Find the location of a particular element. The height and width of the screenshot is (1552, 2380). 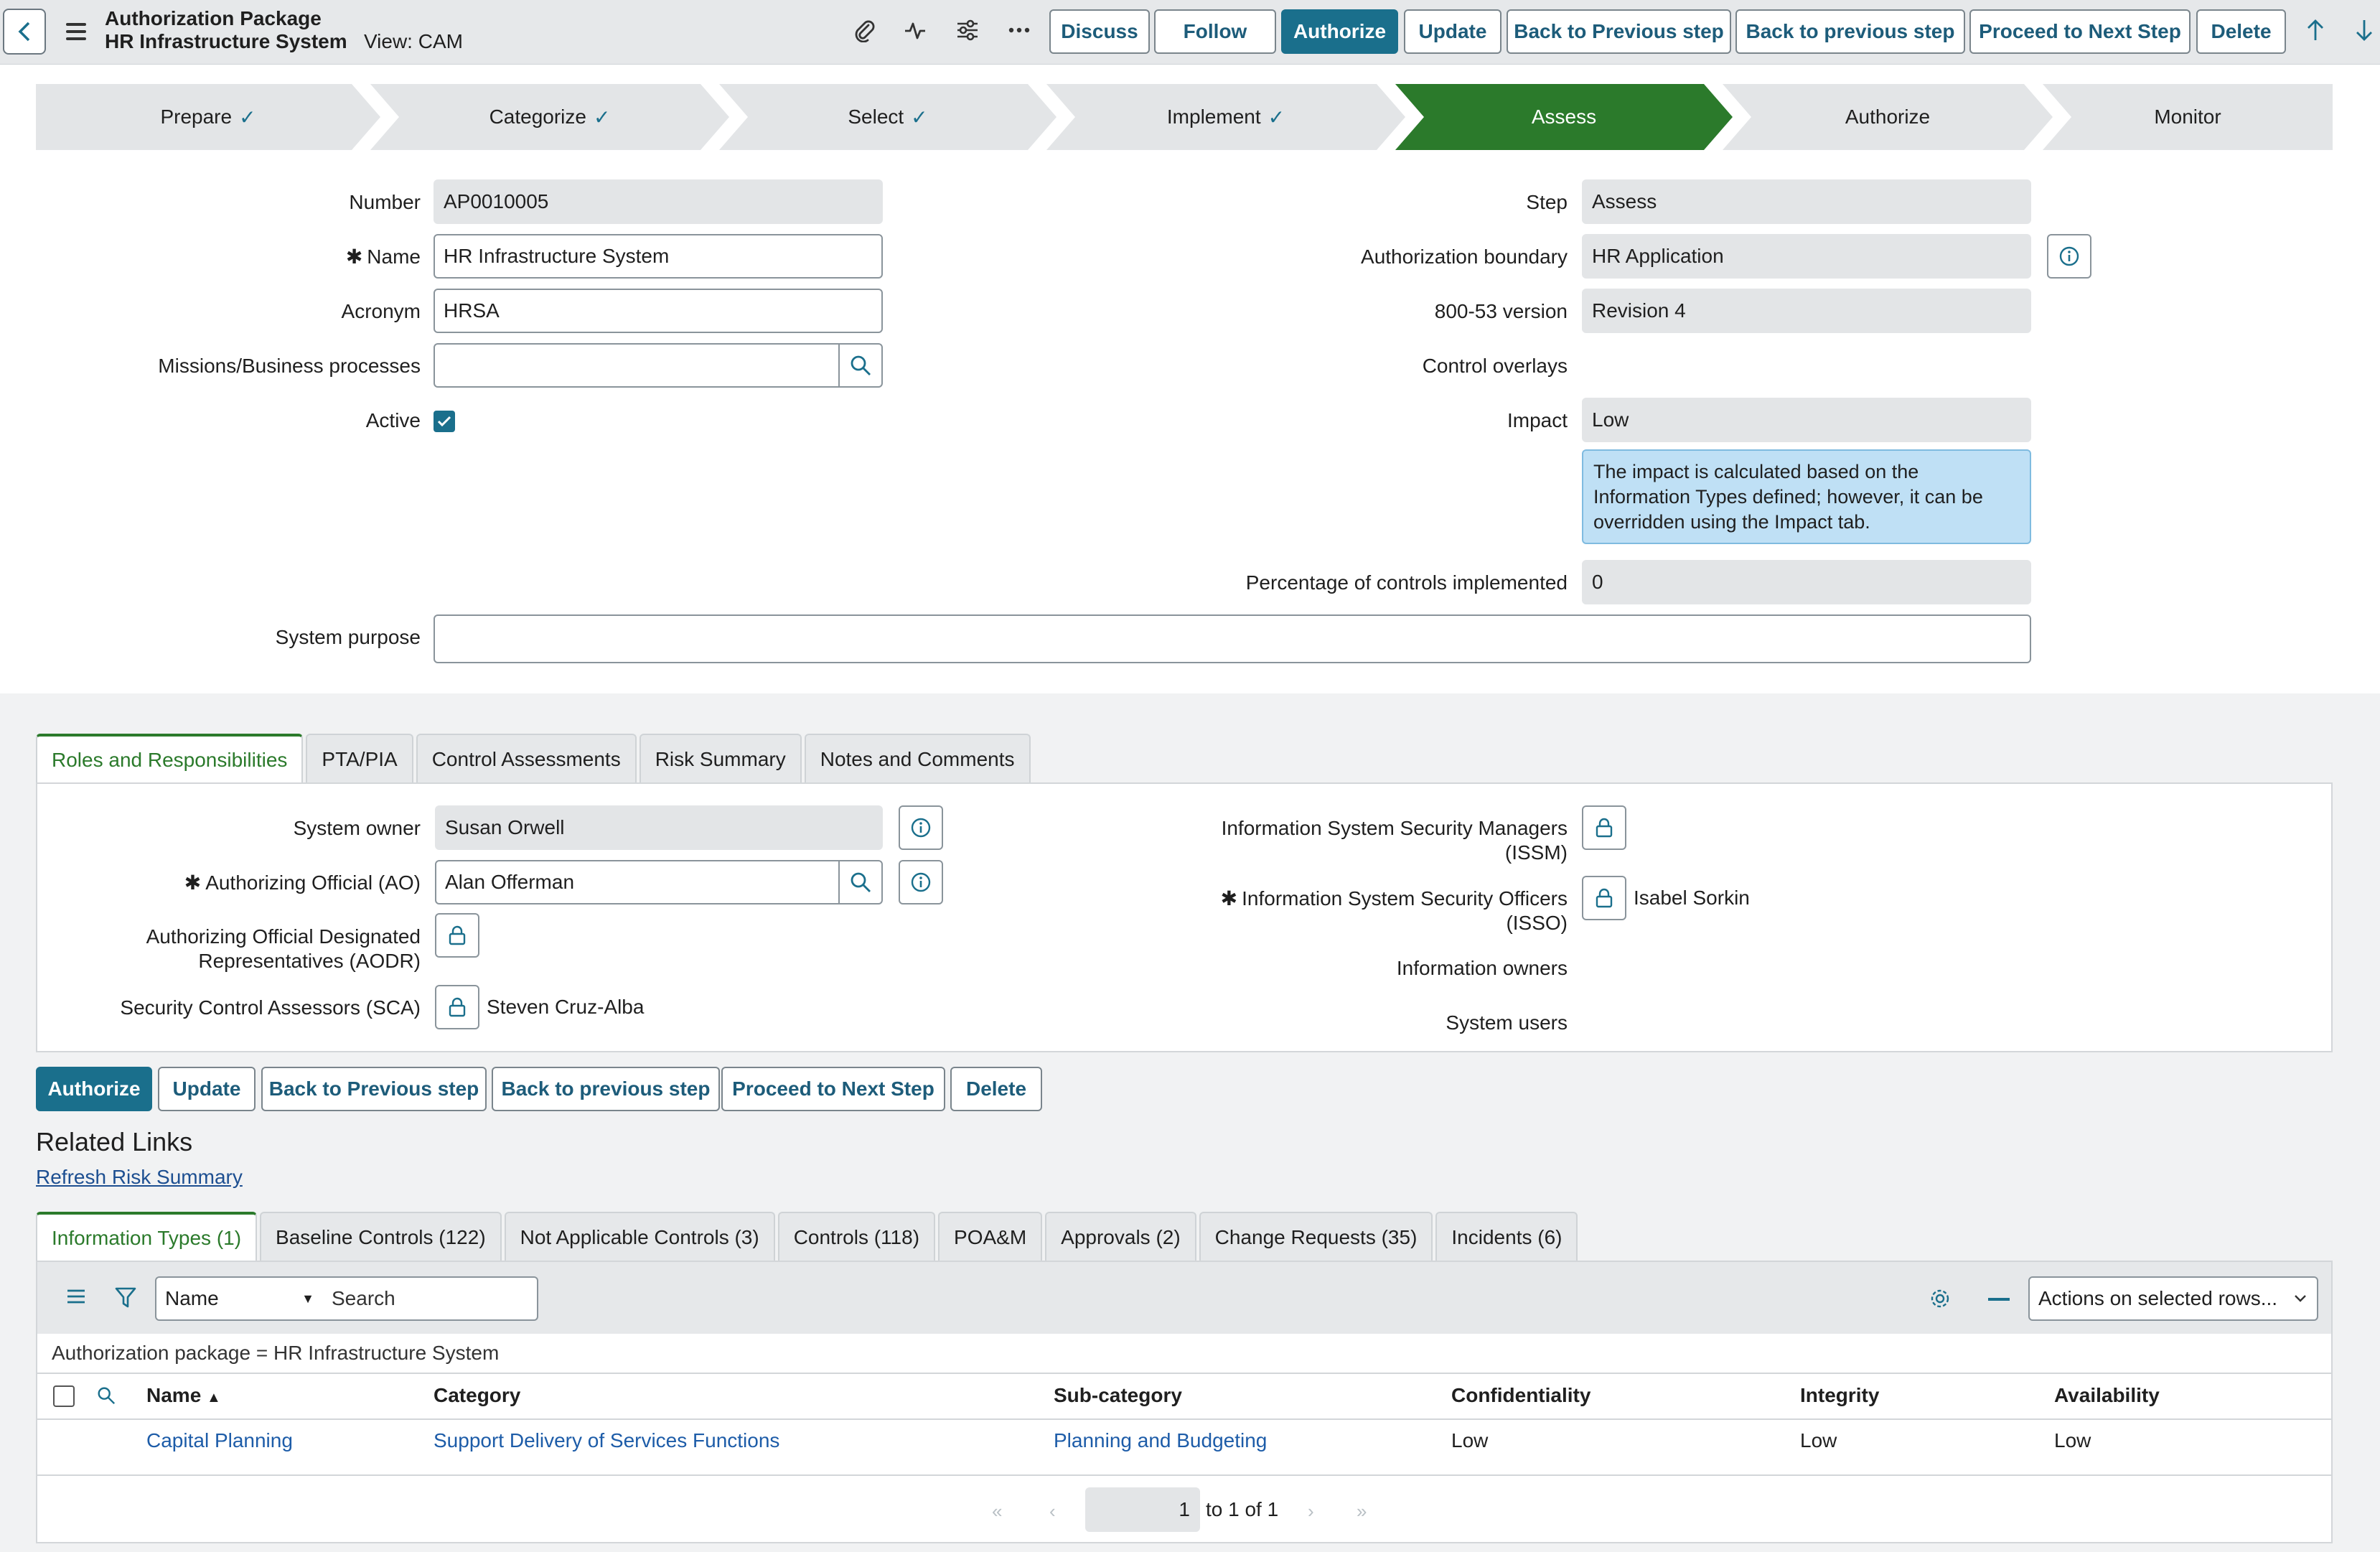

refresh-risk-summary-link: Refresh Risk Summary is located at coordinates (139, 1177).